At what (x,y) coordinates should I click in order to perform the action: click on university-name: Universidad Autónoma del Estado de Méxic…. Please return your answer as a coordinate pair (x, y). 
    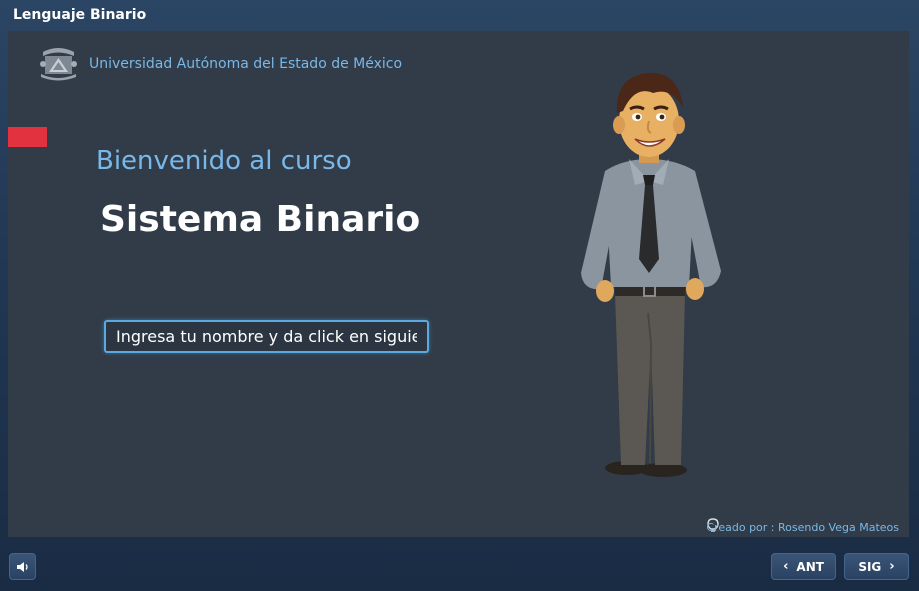
    Looking at the image, I should click on (246, 64).